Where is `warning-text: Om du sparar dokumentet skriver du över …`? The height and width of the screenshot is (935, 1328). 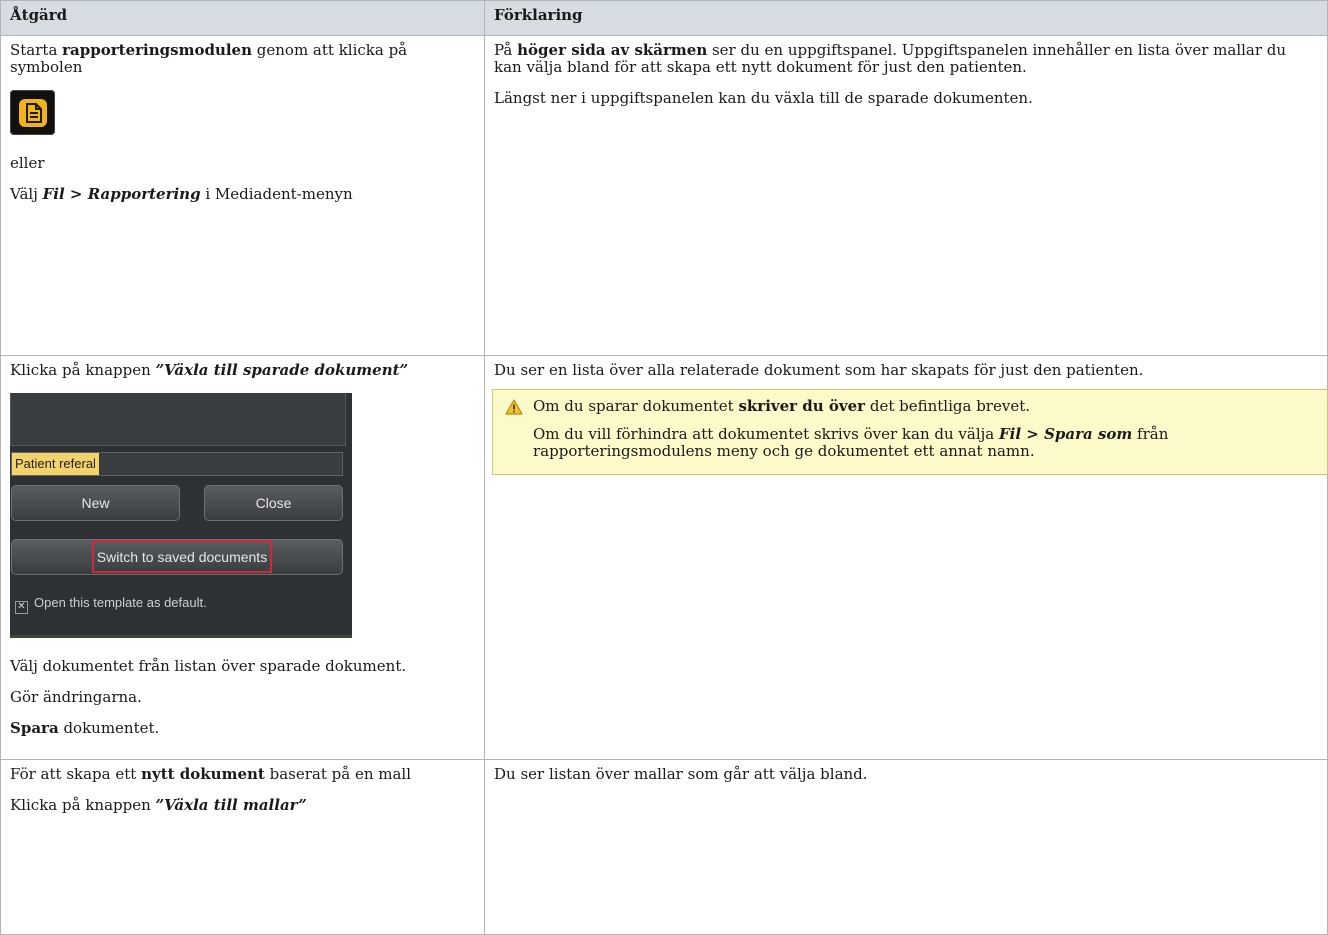
warning-text: Om du sparar dokumentet skriver du över … is located at coordinates (924, 406).